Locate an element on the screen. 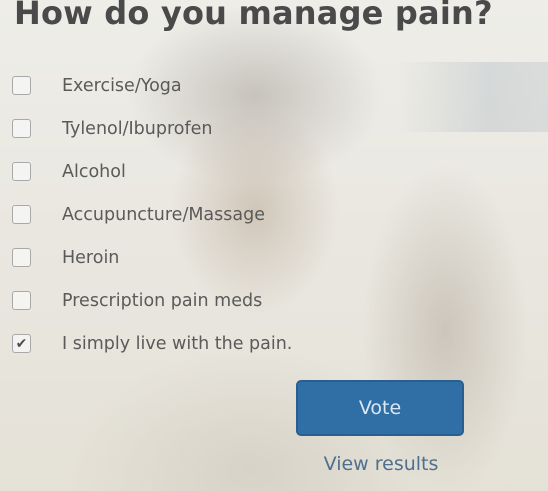  option-label: Accupuncture/Massage is located at coordinates (163, 214).